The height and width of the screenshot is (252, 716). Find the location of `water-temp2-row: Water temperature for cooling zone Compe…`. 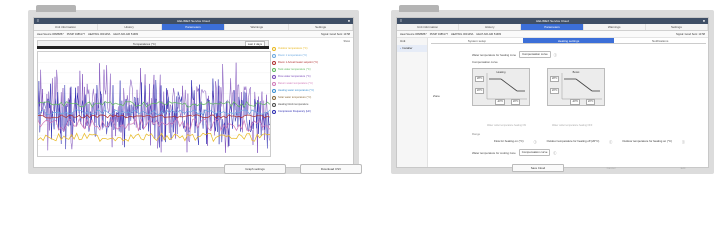

water-temp2-row: Water temperature for cooling zone Compe… is located at coordinates (514, 152).